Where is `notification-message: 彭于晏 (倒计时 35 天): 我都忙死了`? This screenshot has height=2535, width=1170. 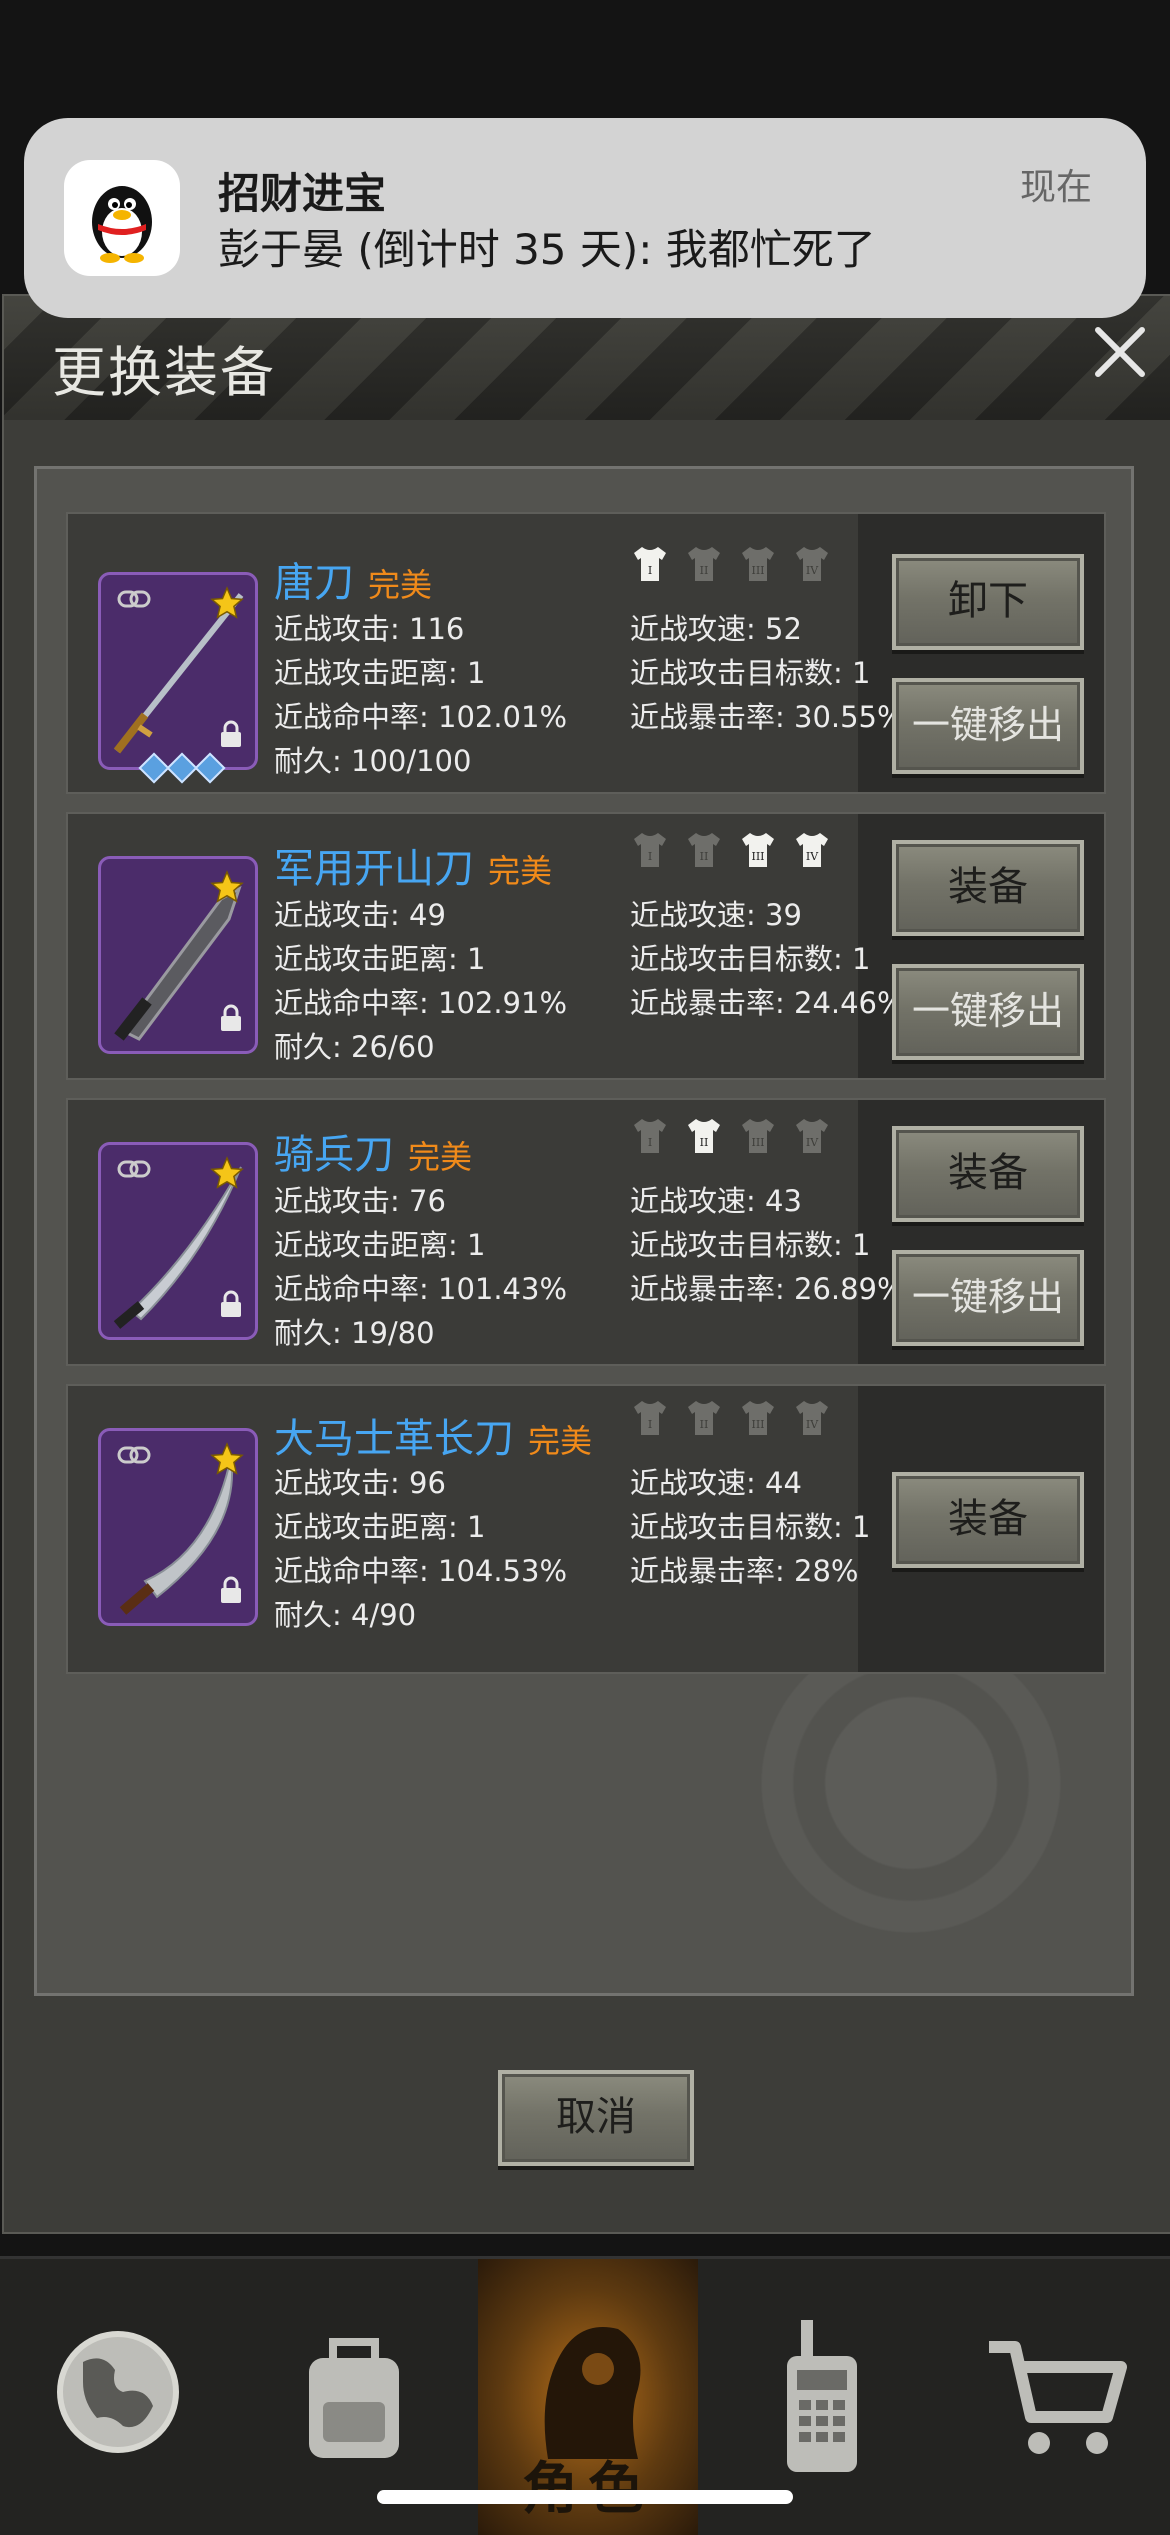 notification-message: 彭于晏 (倒计时 35 天): 我都忙死了 is located at coordinates (547, 249).